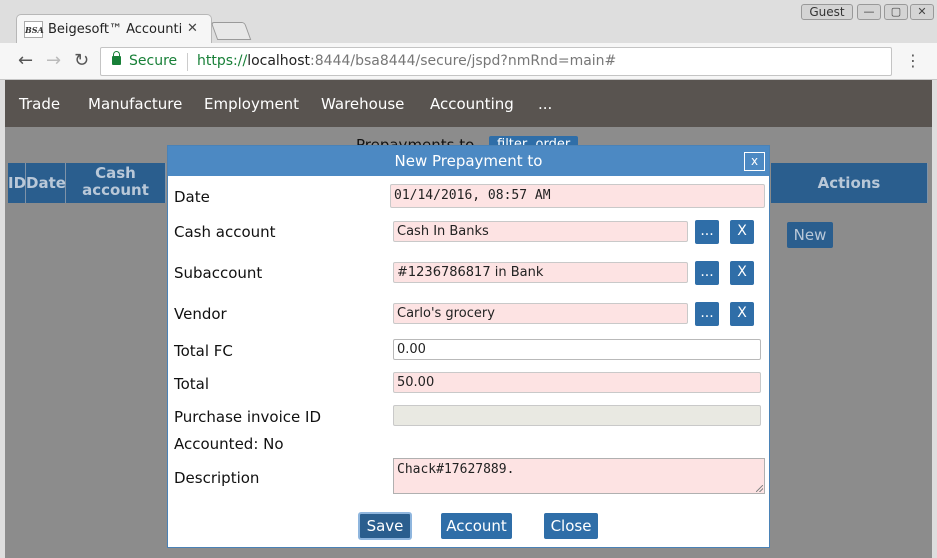 This screenshot has height=558, width=937. I want to click on back-arrow-icon: ←, so click(25, 61).